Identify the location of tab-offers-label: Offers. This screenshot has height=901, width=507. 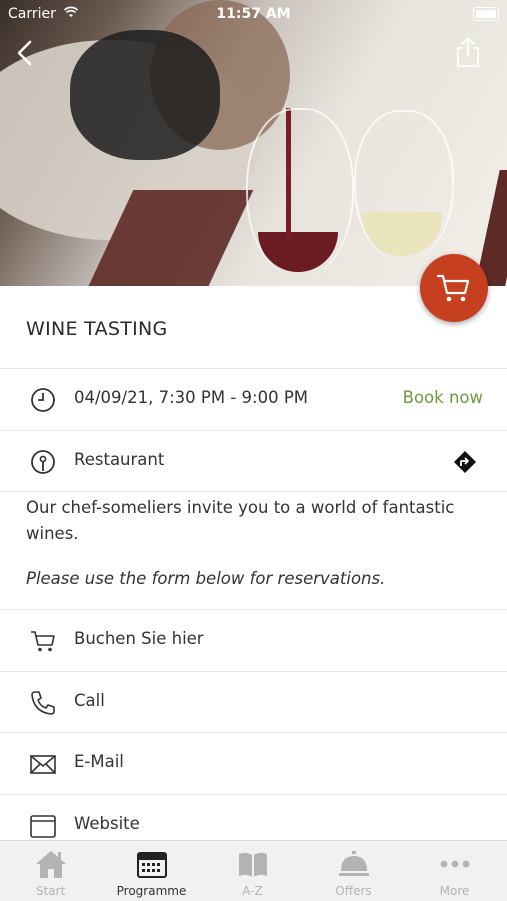
(353, 891).